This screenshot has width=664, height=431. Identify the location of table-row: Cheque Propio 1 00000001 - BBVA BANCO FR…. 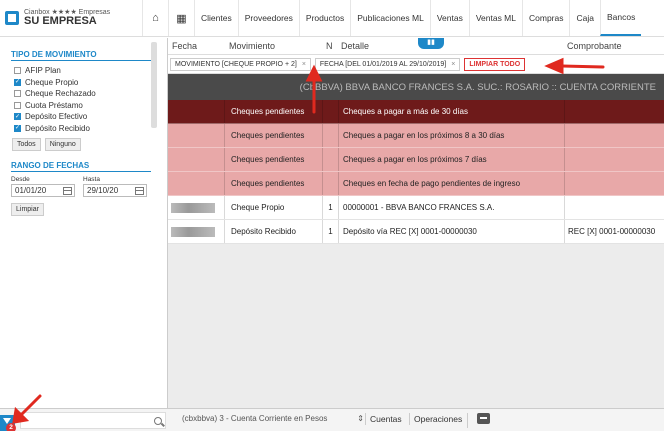
(416, 208).